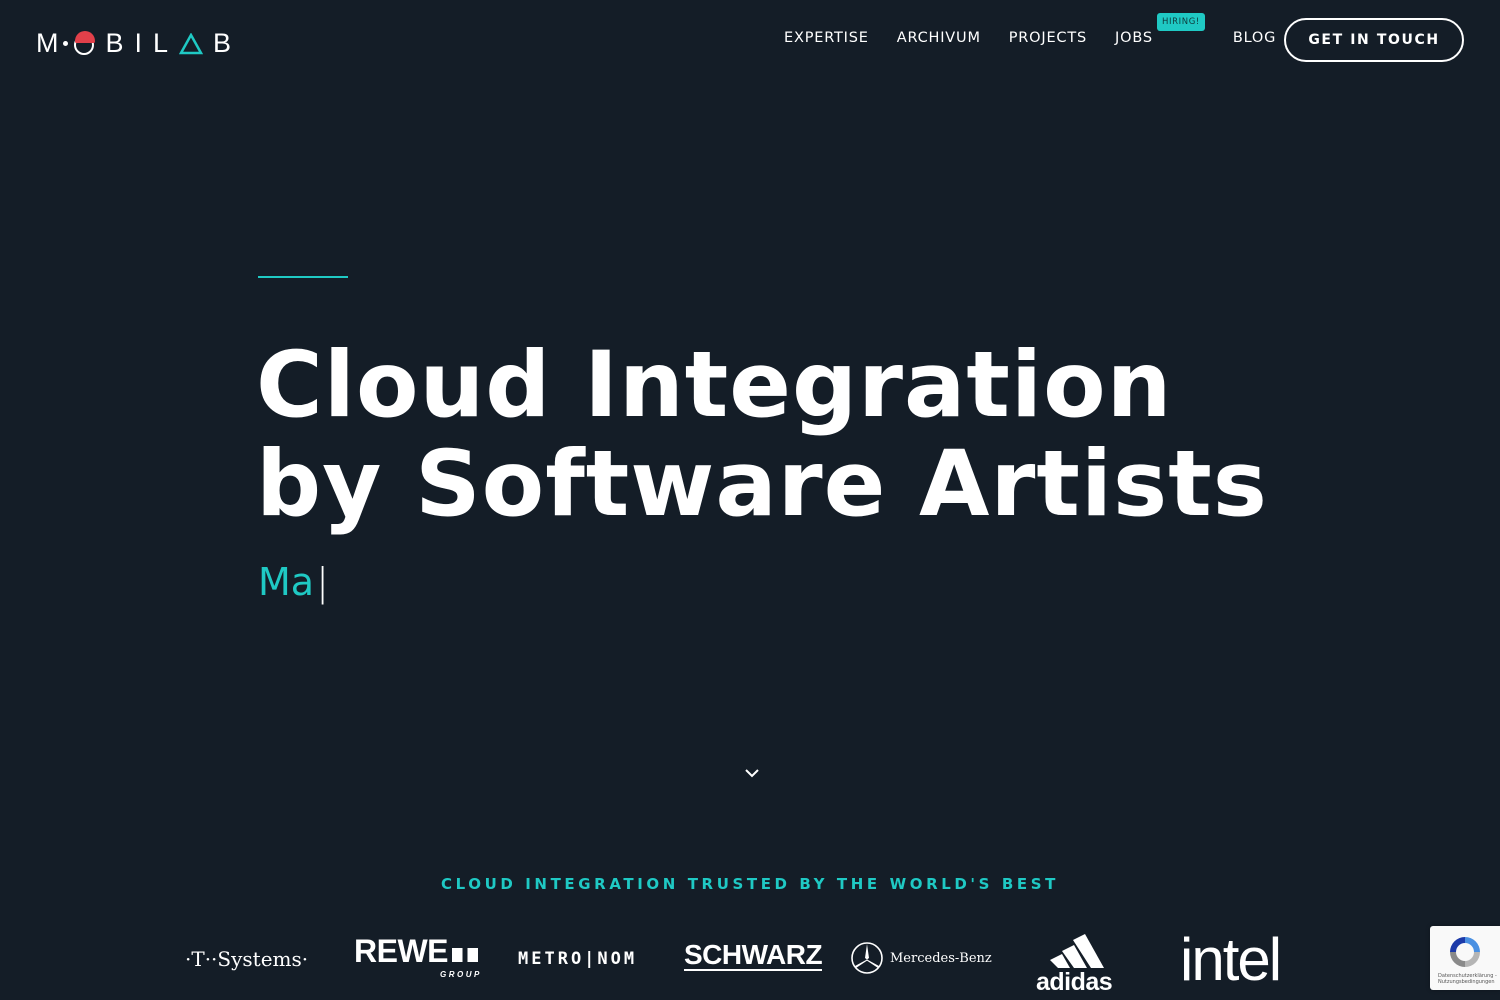  I want to click on typed-text: Ma, so click(286, 582).